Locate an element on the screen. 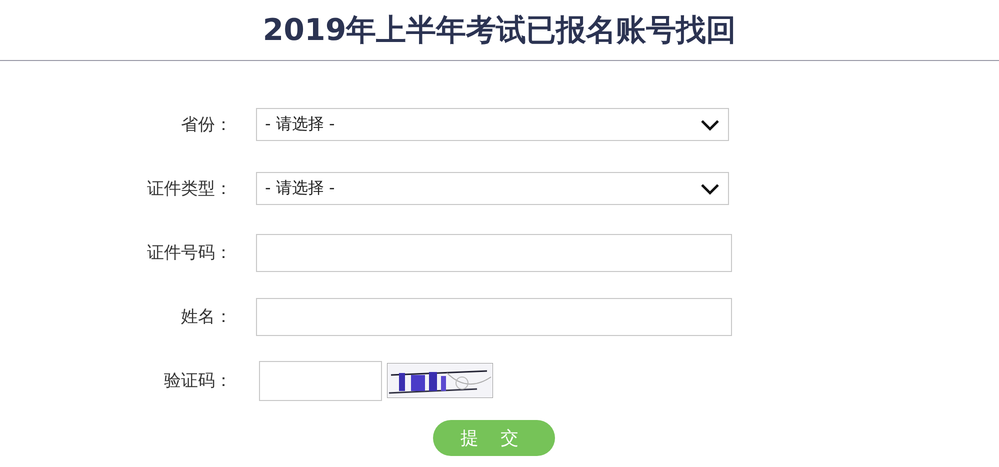 Image resolution: width=999 pixels, height=467 pixels. field-label: 证件号码： is located at coordinates (189, 253).